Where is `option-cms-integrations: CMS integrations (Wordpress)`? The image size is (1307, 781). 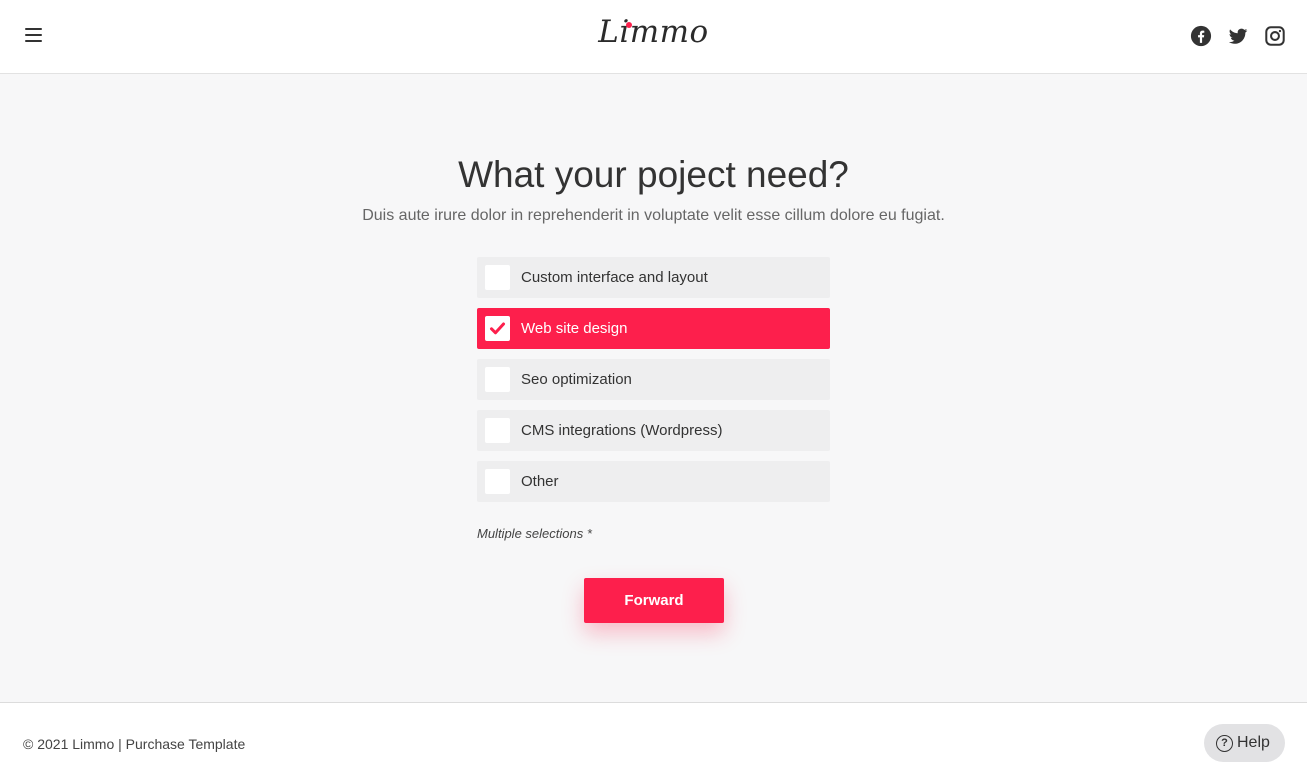
option-cms-integrations: CMS integrations (Wordpress) is located at coordinates (653, 430).